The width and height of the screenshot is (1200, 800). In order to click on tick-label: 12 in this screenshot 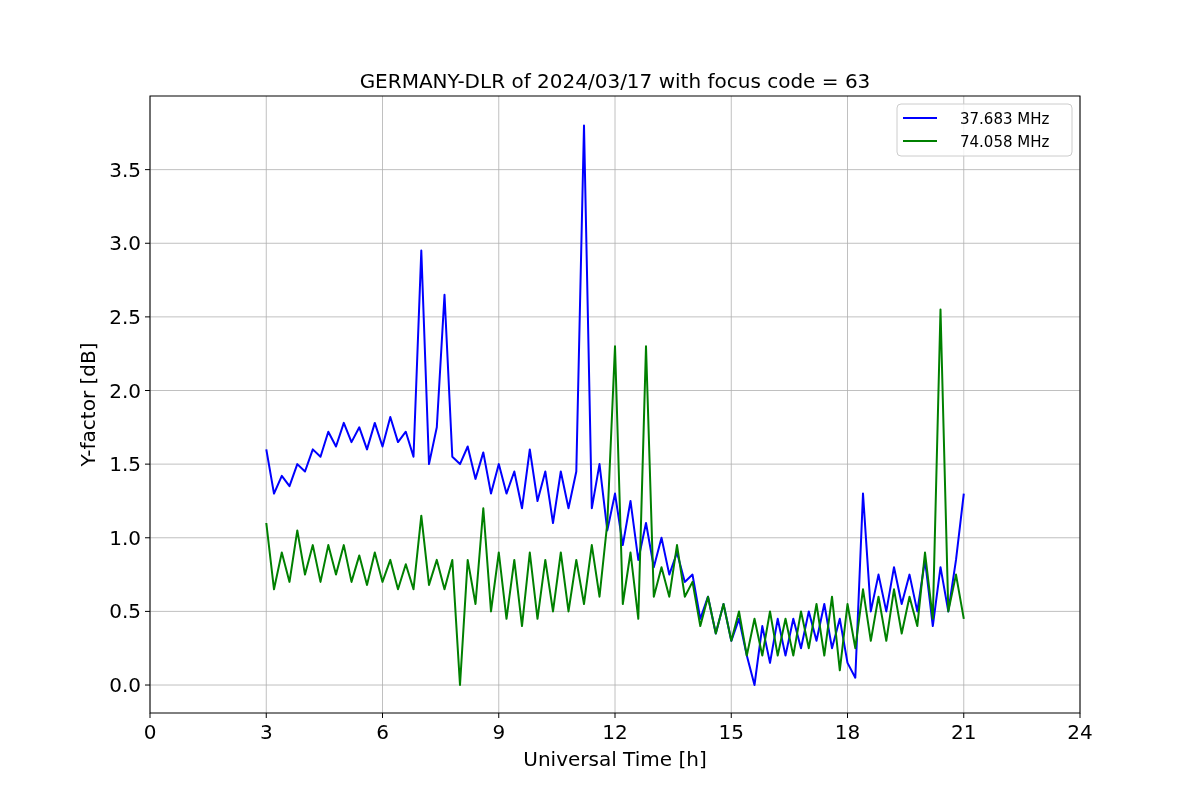, I will do `click(615, 732)`.